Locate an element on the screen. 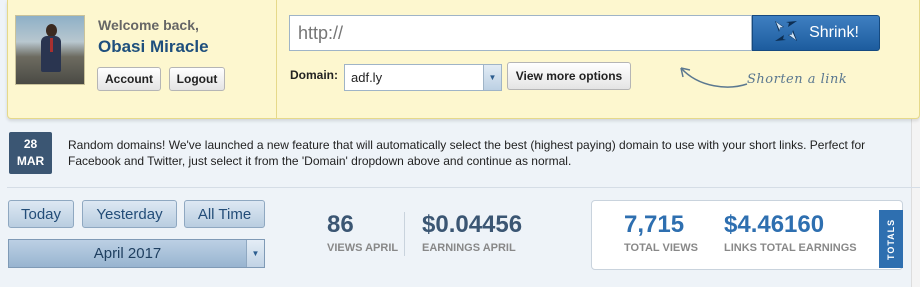  curved-arrow-icon is located at coordinates (714, 77).